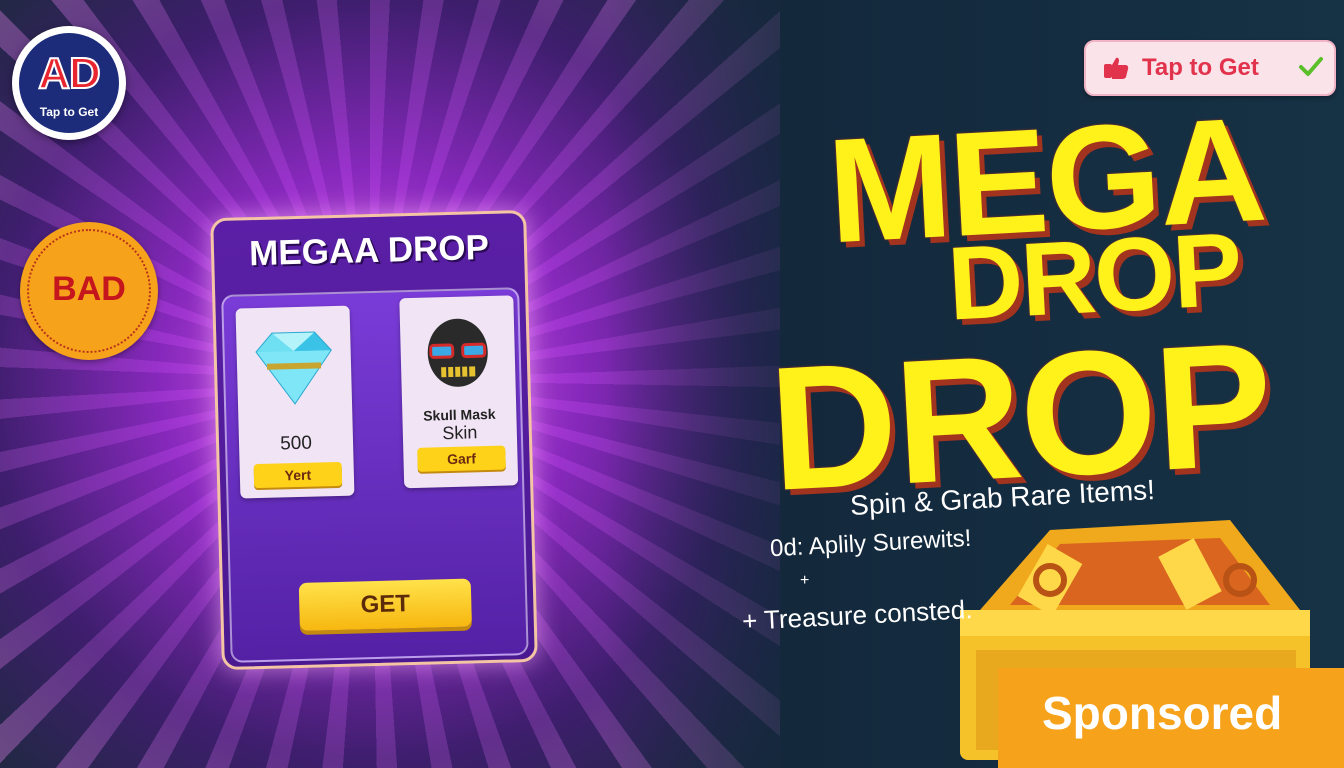 The image size is (1344, 768). I want to click on item-button-garf: Garf, so click(461, 458).